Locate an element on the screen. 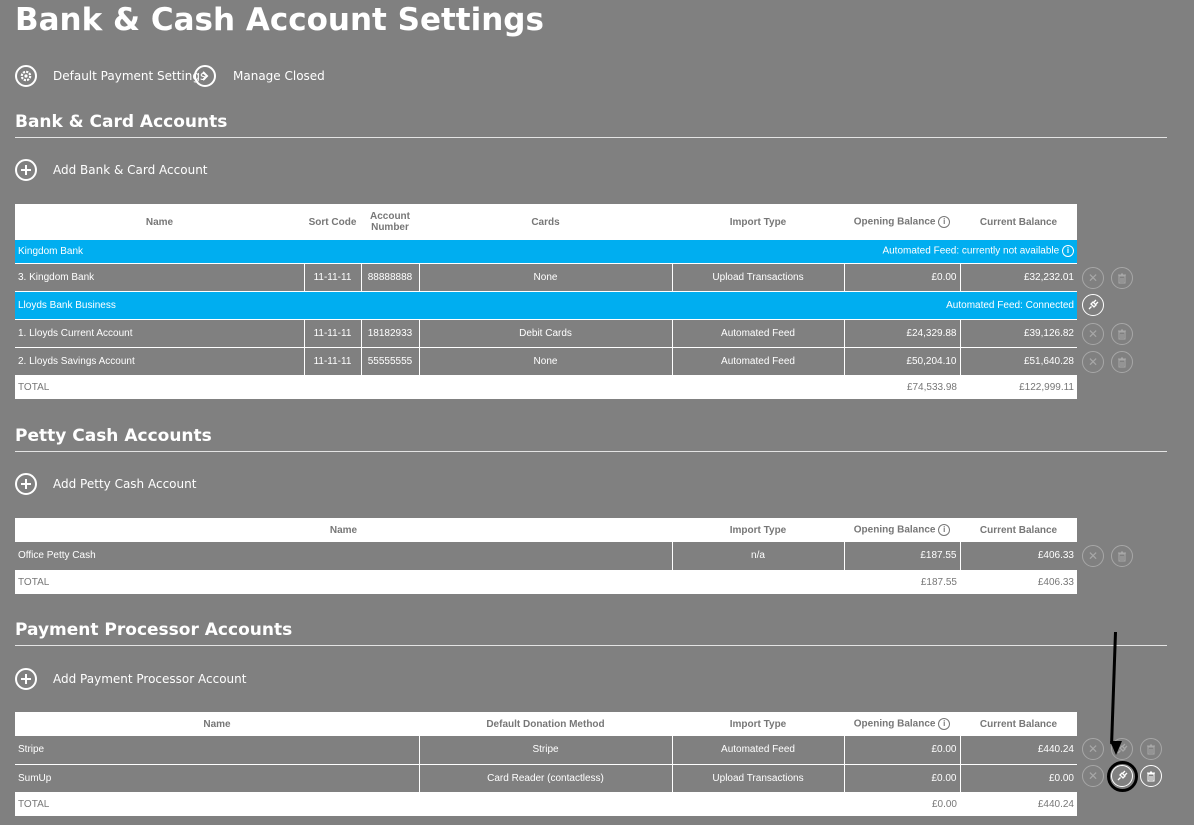 Image resolution: width=1194 pixels, height=825 pixels. import-type: n/a is located at coordinates (758, 556).